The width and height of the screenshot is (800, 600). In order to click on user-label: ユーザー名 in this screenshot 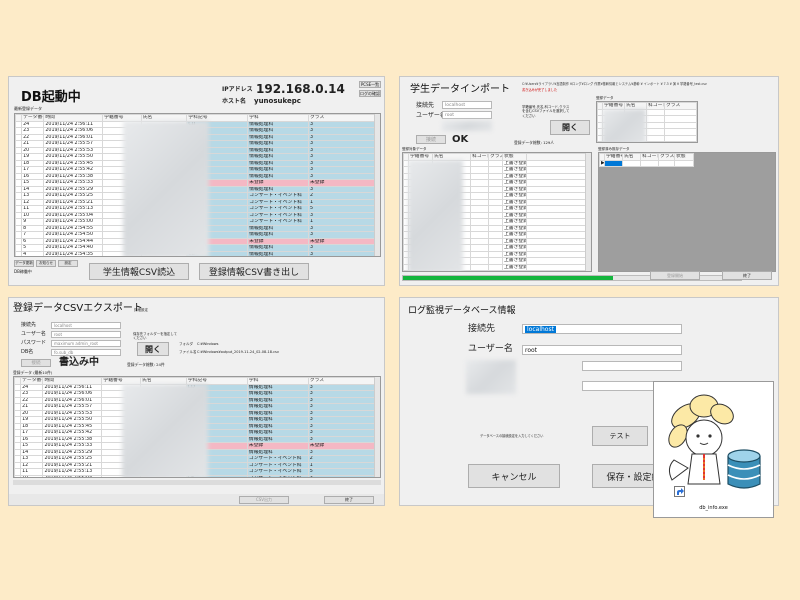, I will do `click(33, 334)`.